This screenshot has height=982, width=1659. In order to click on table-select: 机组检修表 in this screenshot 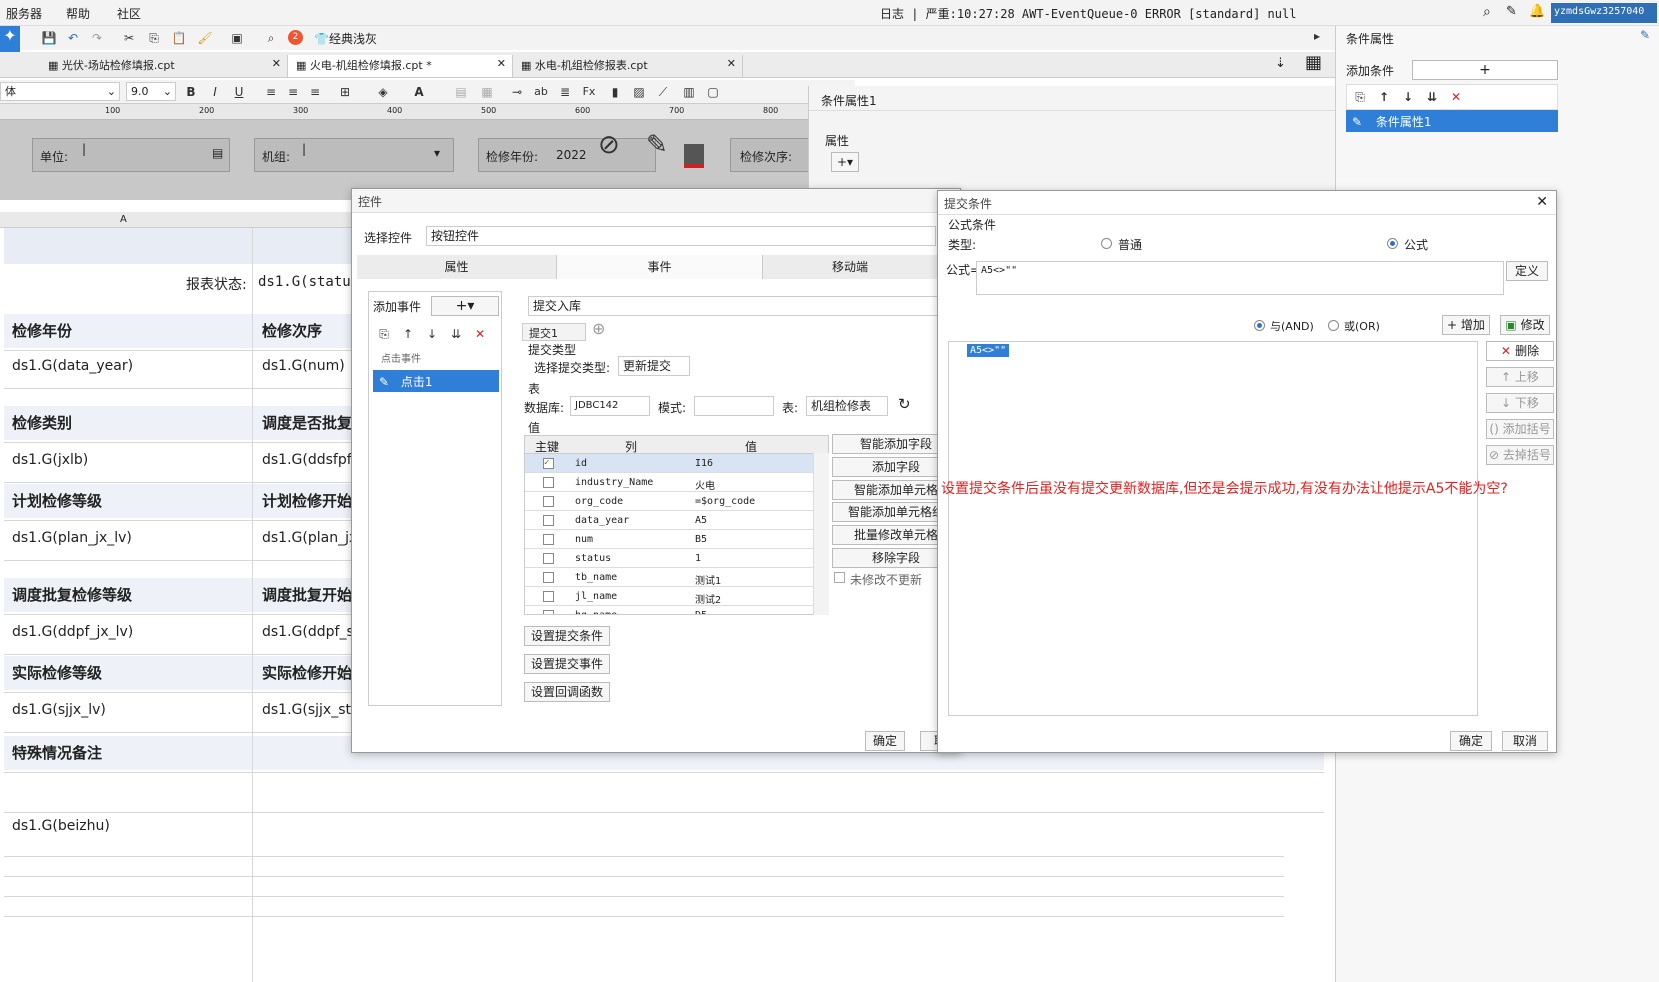, I will do `click(847, 406)`.